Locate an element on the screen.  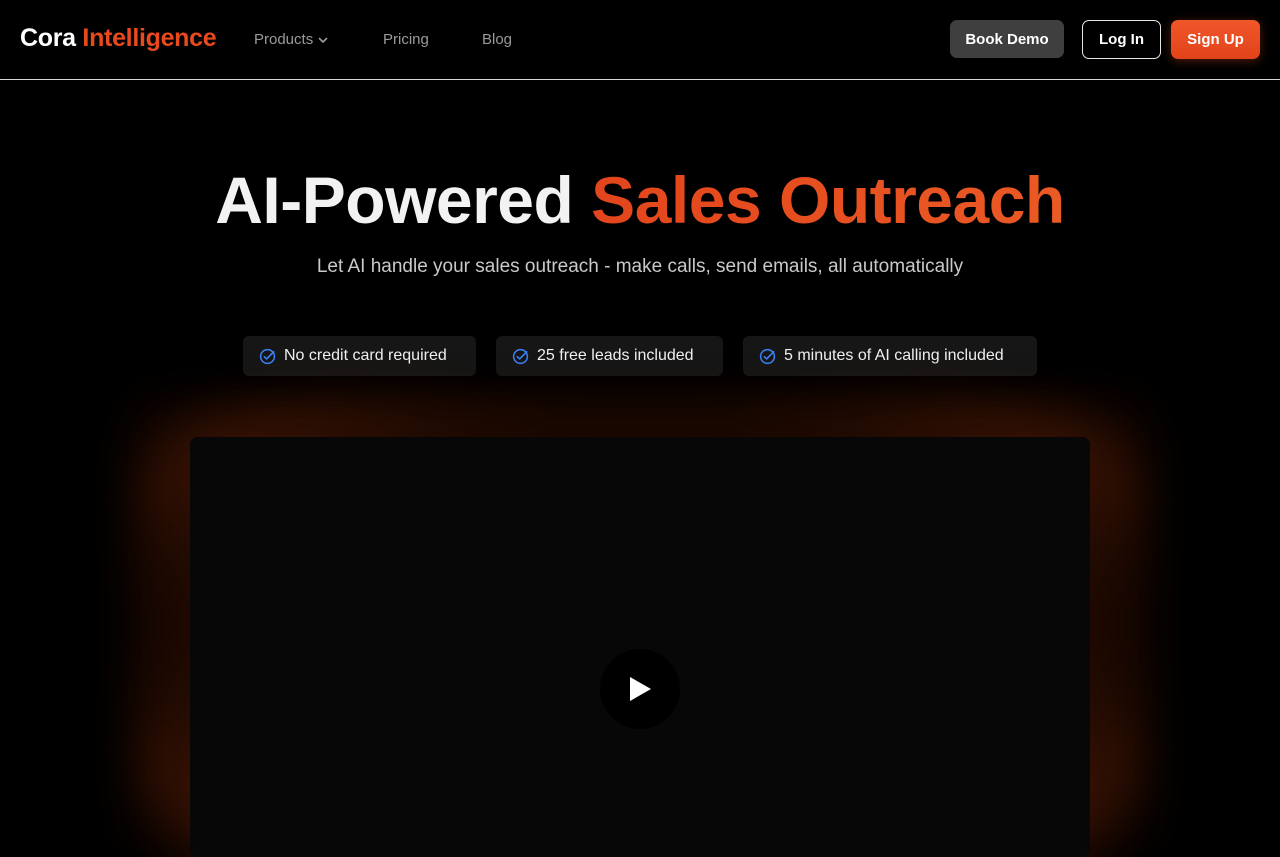
badge-label: 25 free leads included is located at coordinates (615, 355).